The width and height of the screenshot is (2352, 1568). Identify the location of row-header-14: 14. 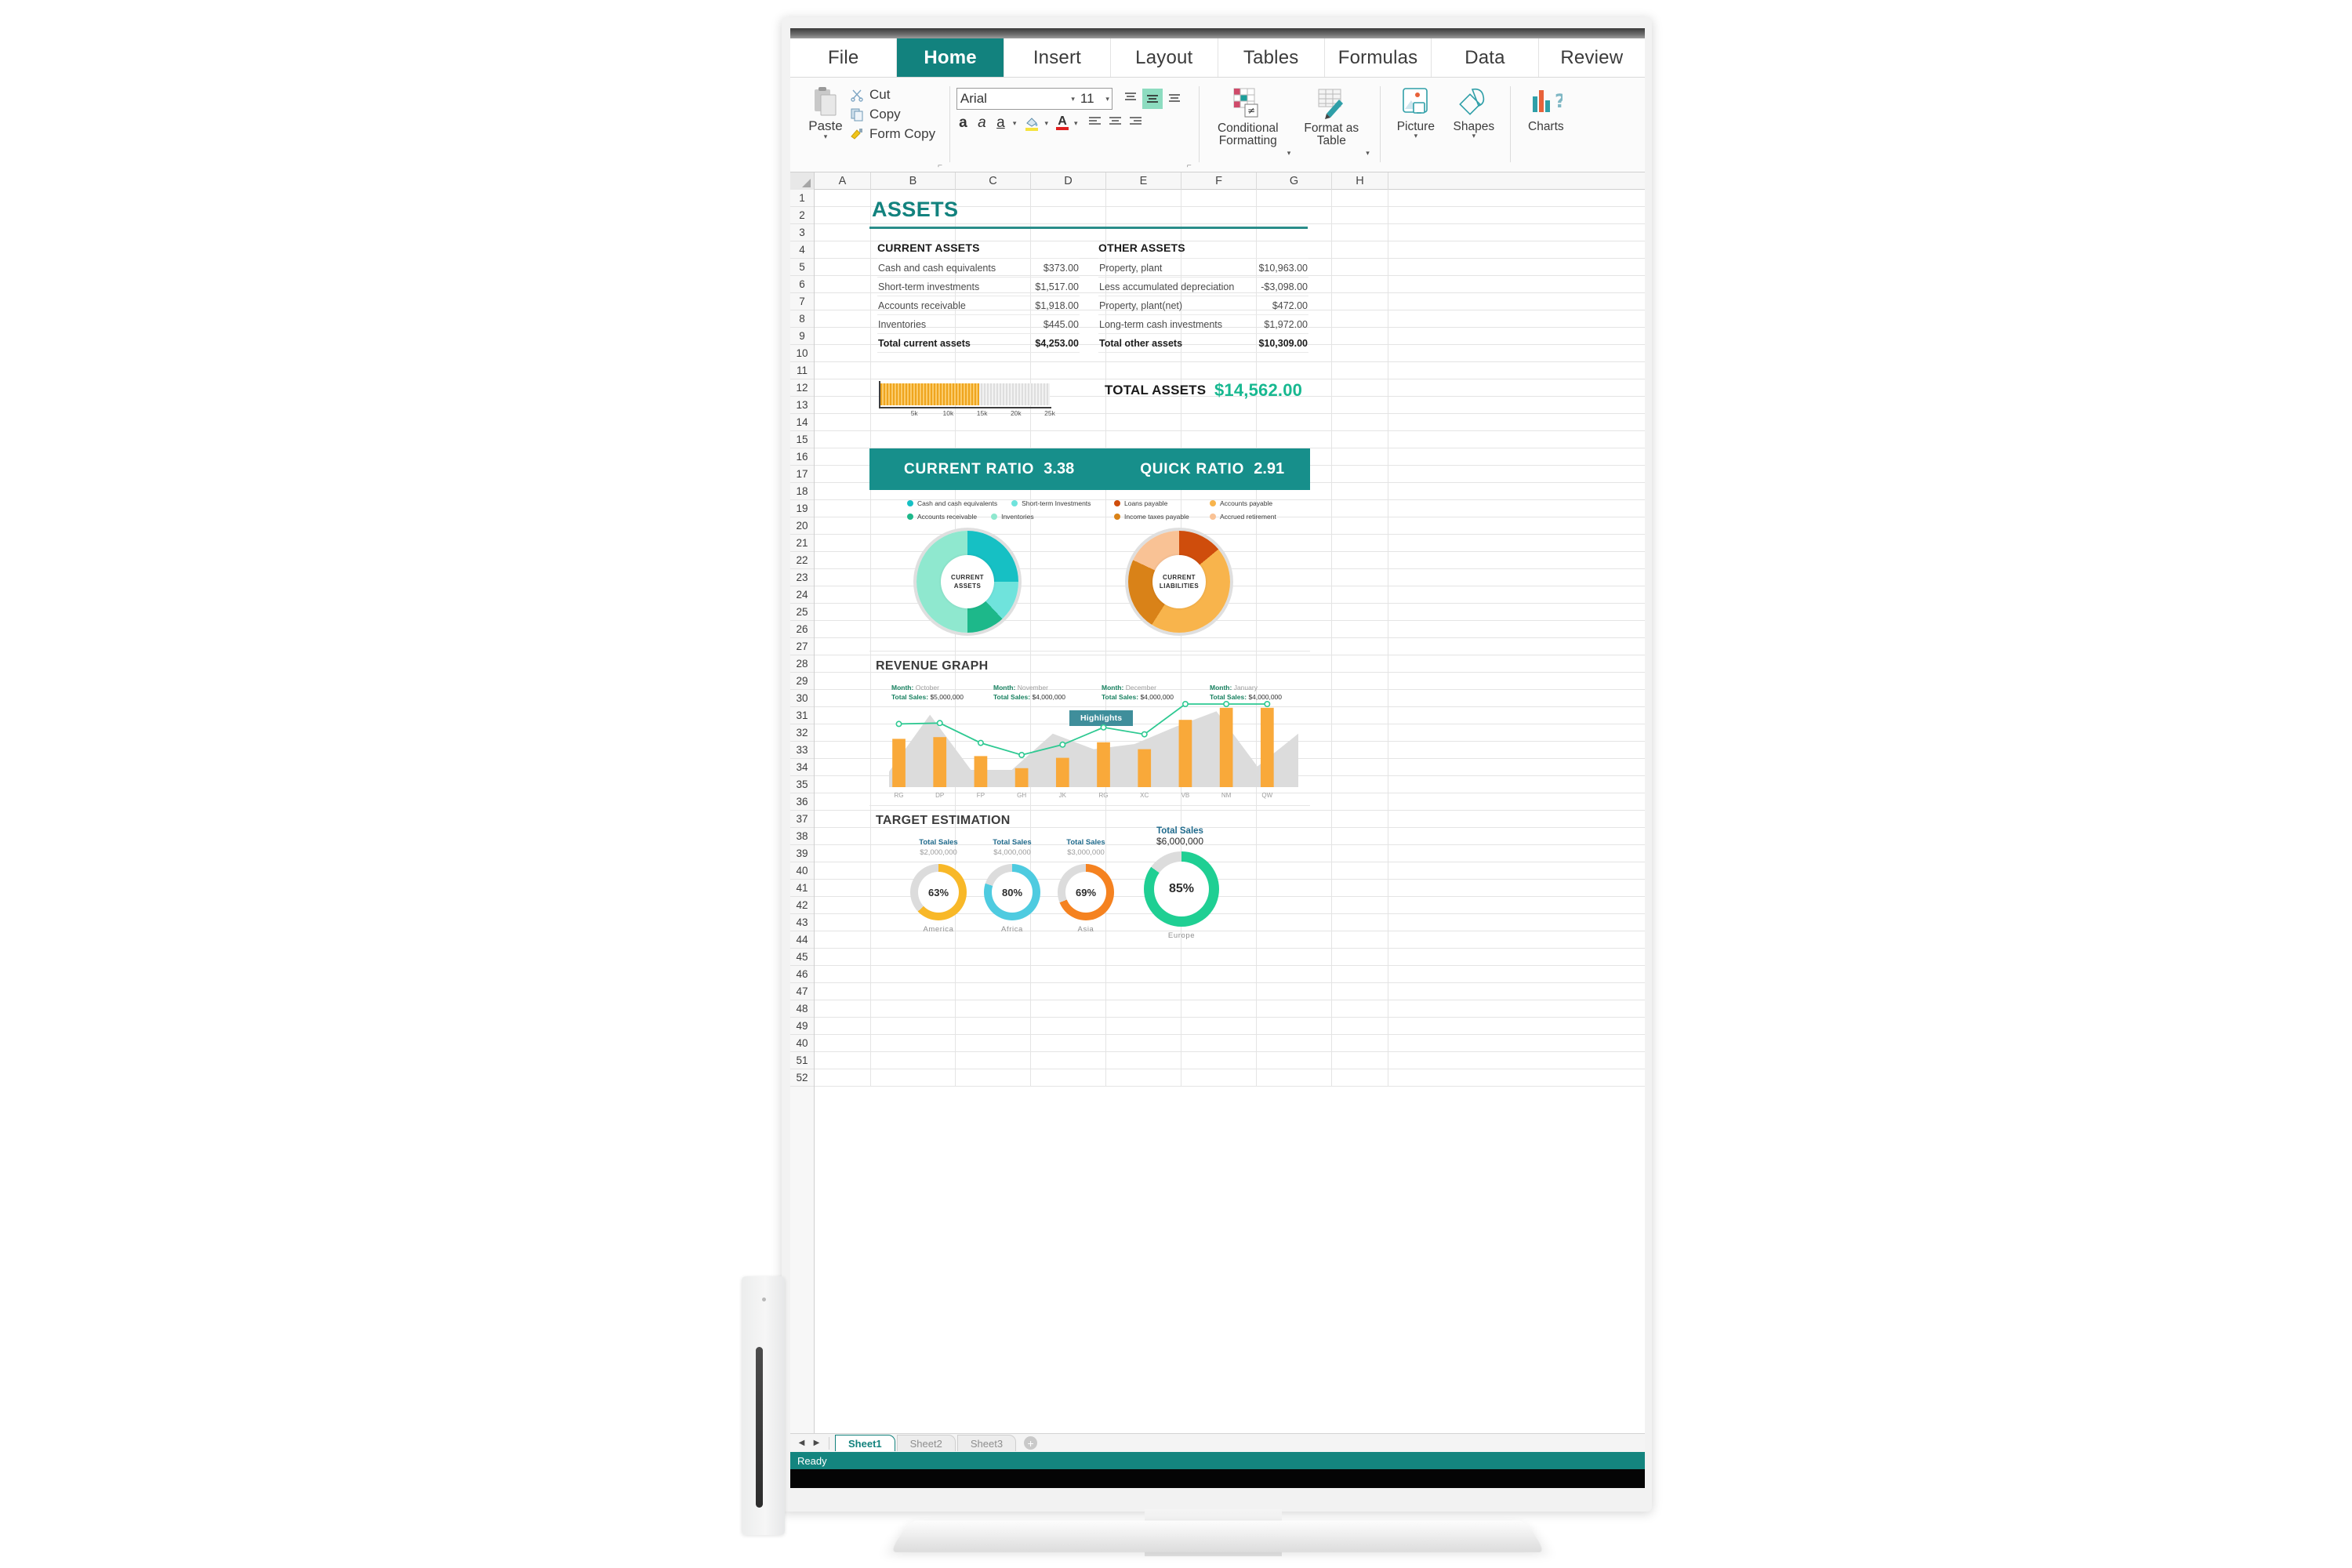
(802, 422).